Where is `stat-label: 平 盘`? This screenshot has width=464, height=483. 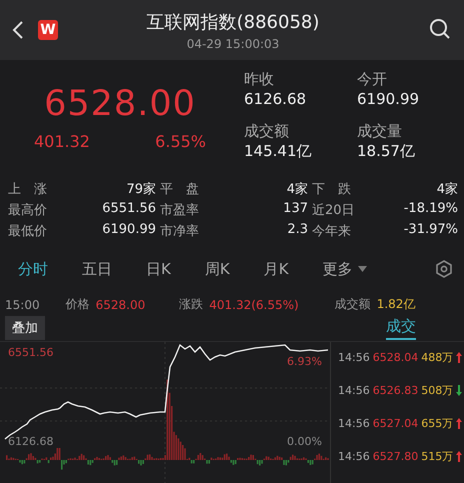
stat-label: 平 盘 is located at coordinates (179, 189).